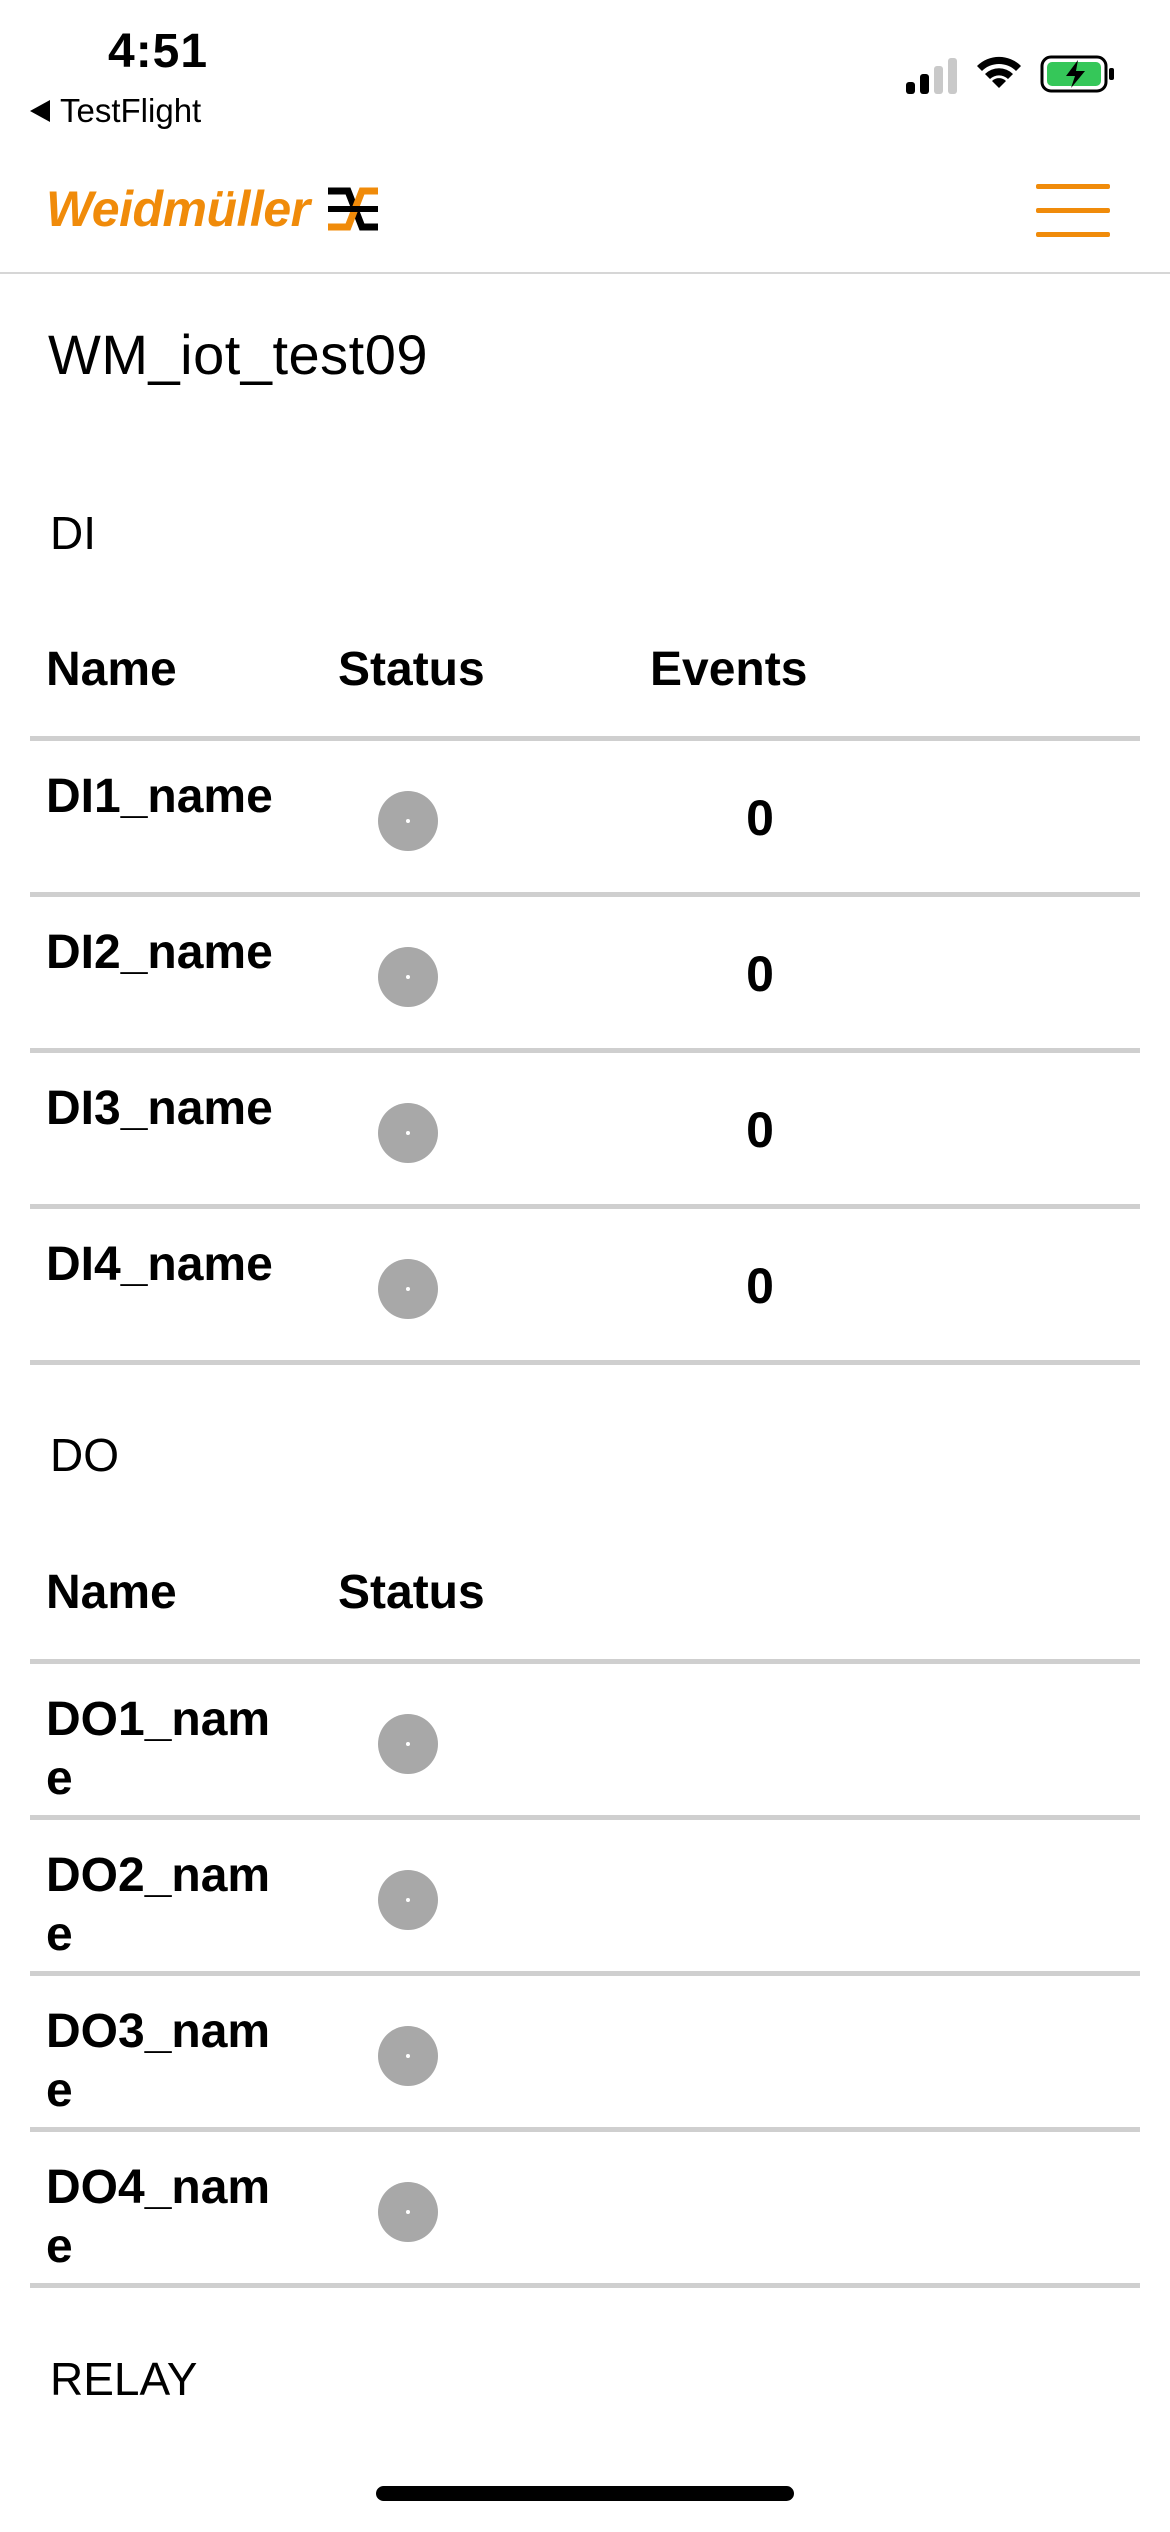 The height and width of the screenshot is (2532, 1170). Describe the element at coordinates (159, 796) in the screenshot. I see `row-name: DI1_name` at that location.